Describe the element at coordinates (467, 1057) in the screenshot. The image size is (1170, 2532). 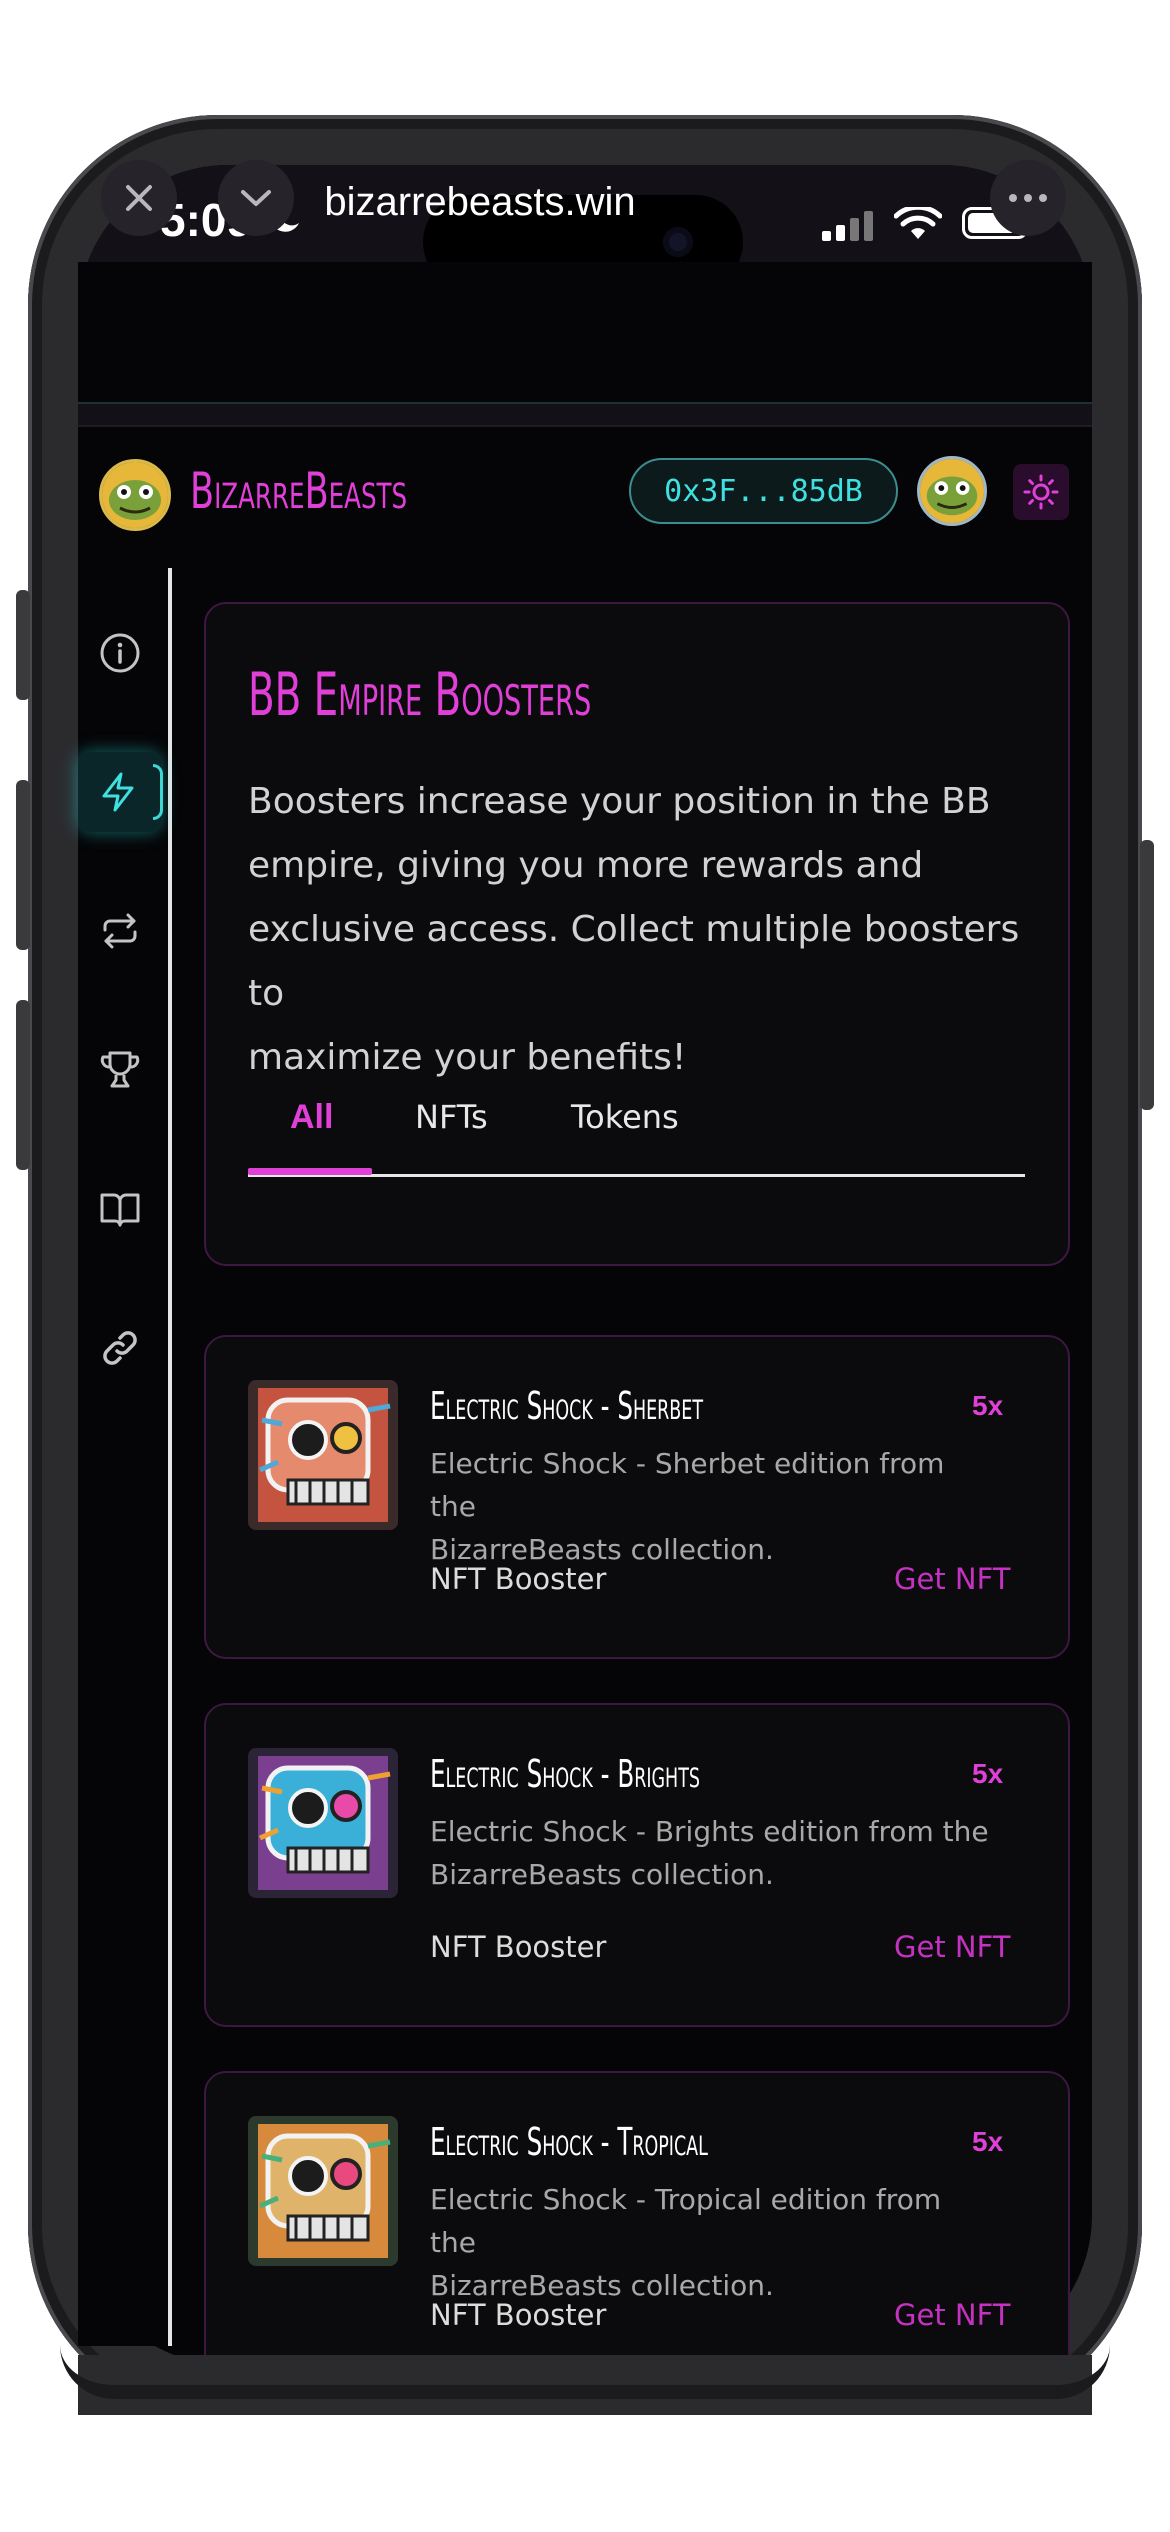
I see `intro-line: maximize your benefits!` at that location.